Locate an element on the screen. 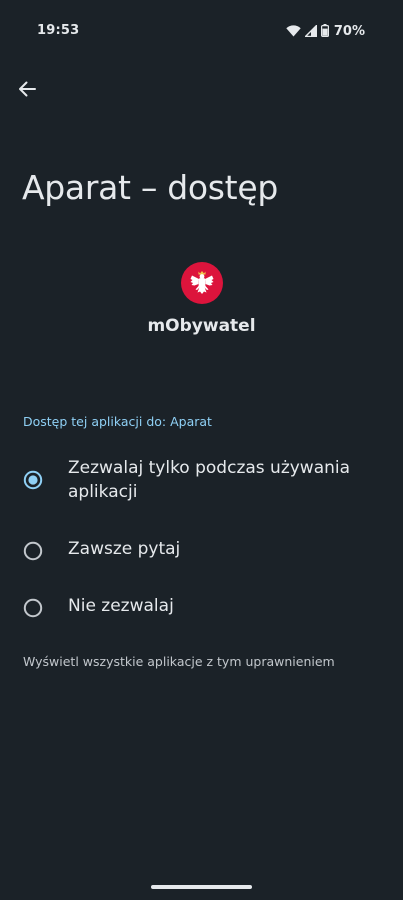  status-time: 19:53 is located at coordinates (58, 30).